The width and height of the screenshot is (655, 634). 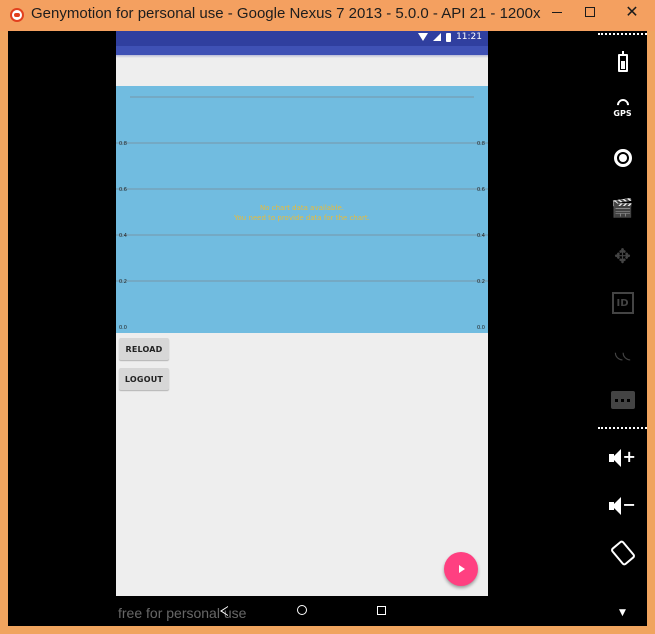 What do you see at coordinates (469, 37) in the screenshot?
I see `status-clock: 11:21` at bounding box center [469, 37].